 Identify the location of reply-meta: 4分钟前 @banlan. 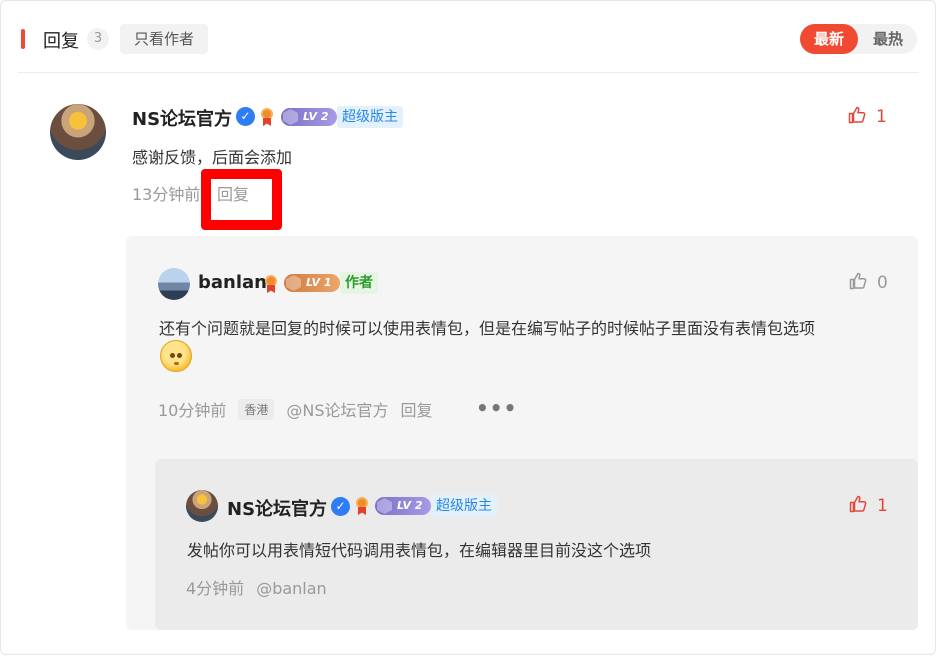
(262, 587).